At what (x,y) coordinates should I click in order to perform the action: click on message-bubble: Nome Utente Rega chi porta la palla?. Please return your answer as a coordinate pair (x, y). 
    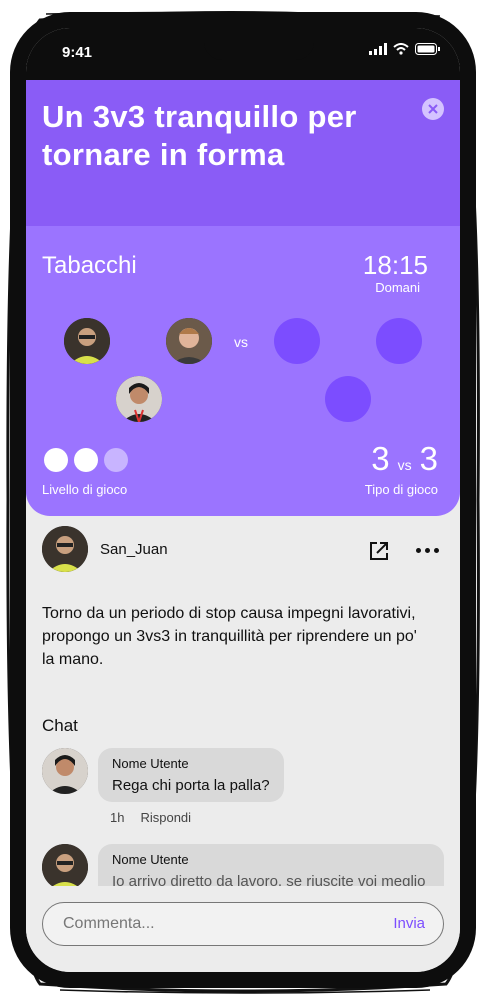
    Looking at the image, I should click on (191, 775).